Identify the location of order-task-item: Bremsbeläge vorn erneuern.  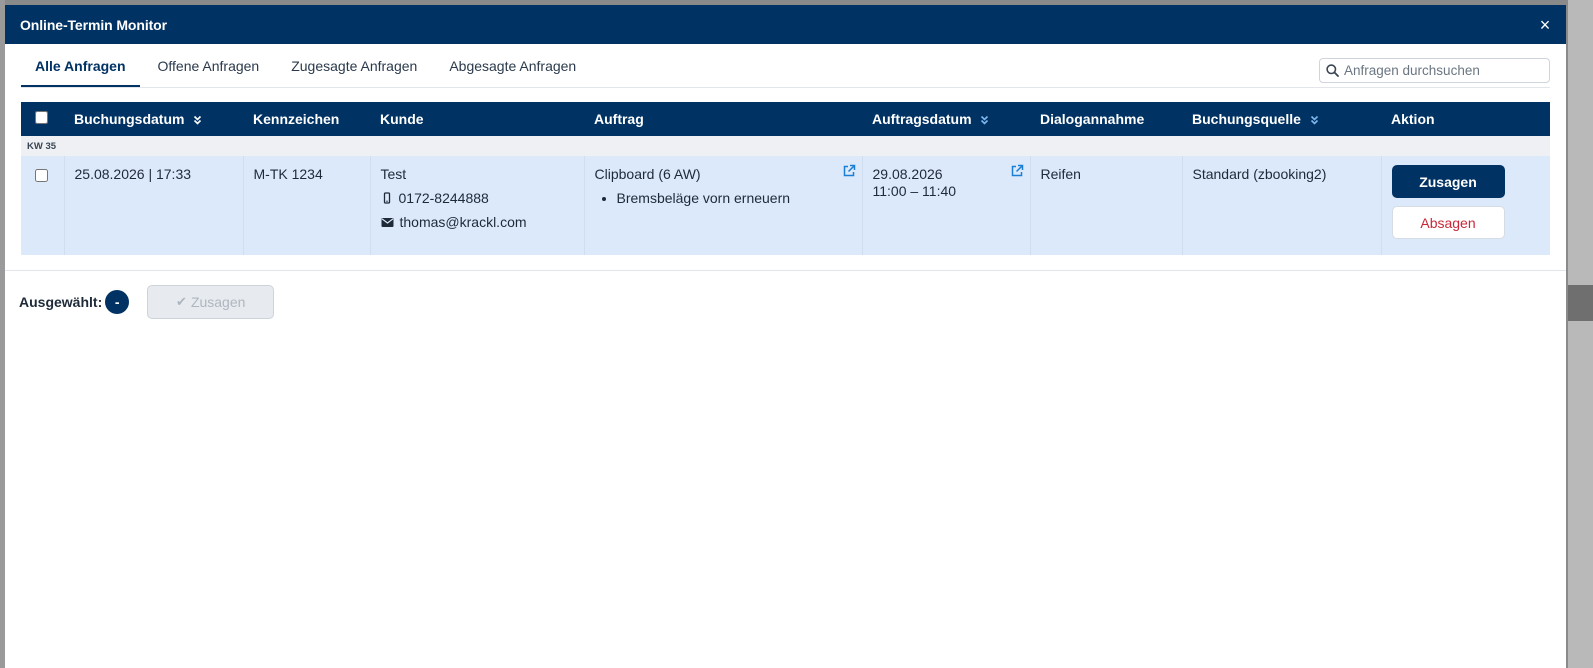
(734, 198).